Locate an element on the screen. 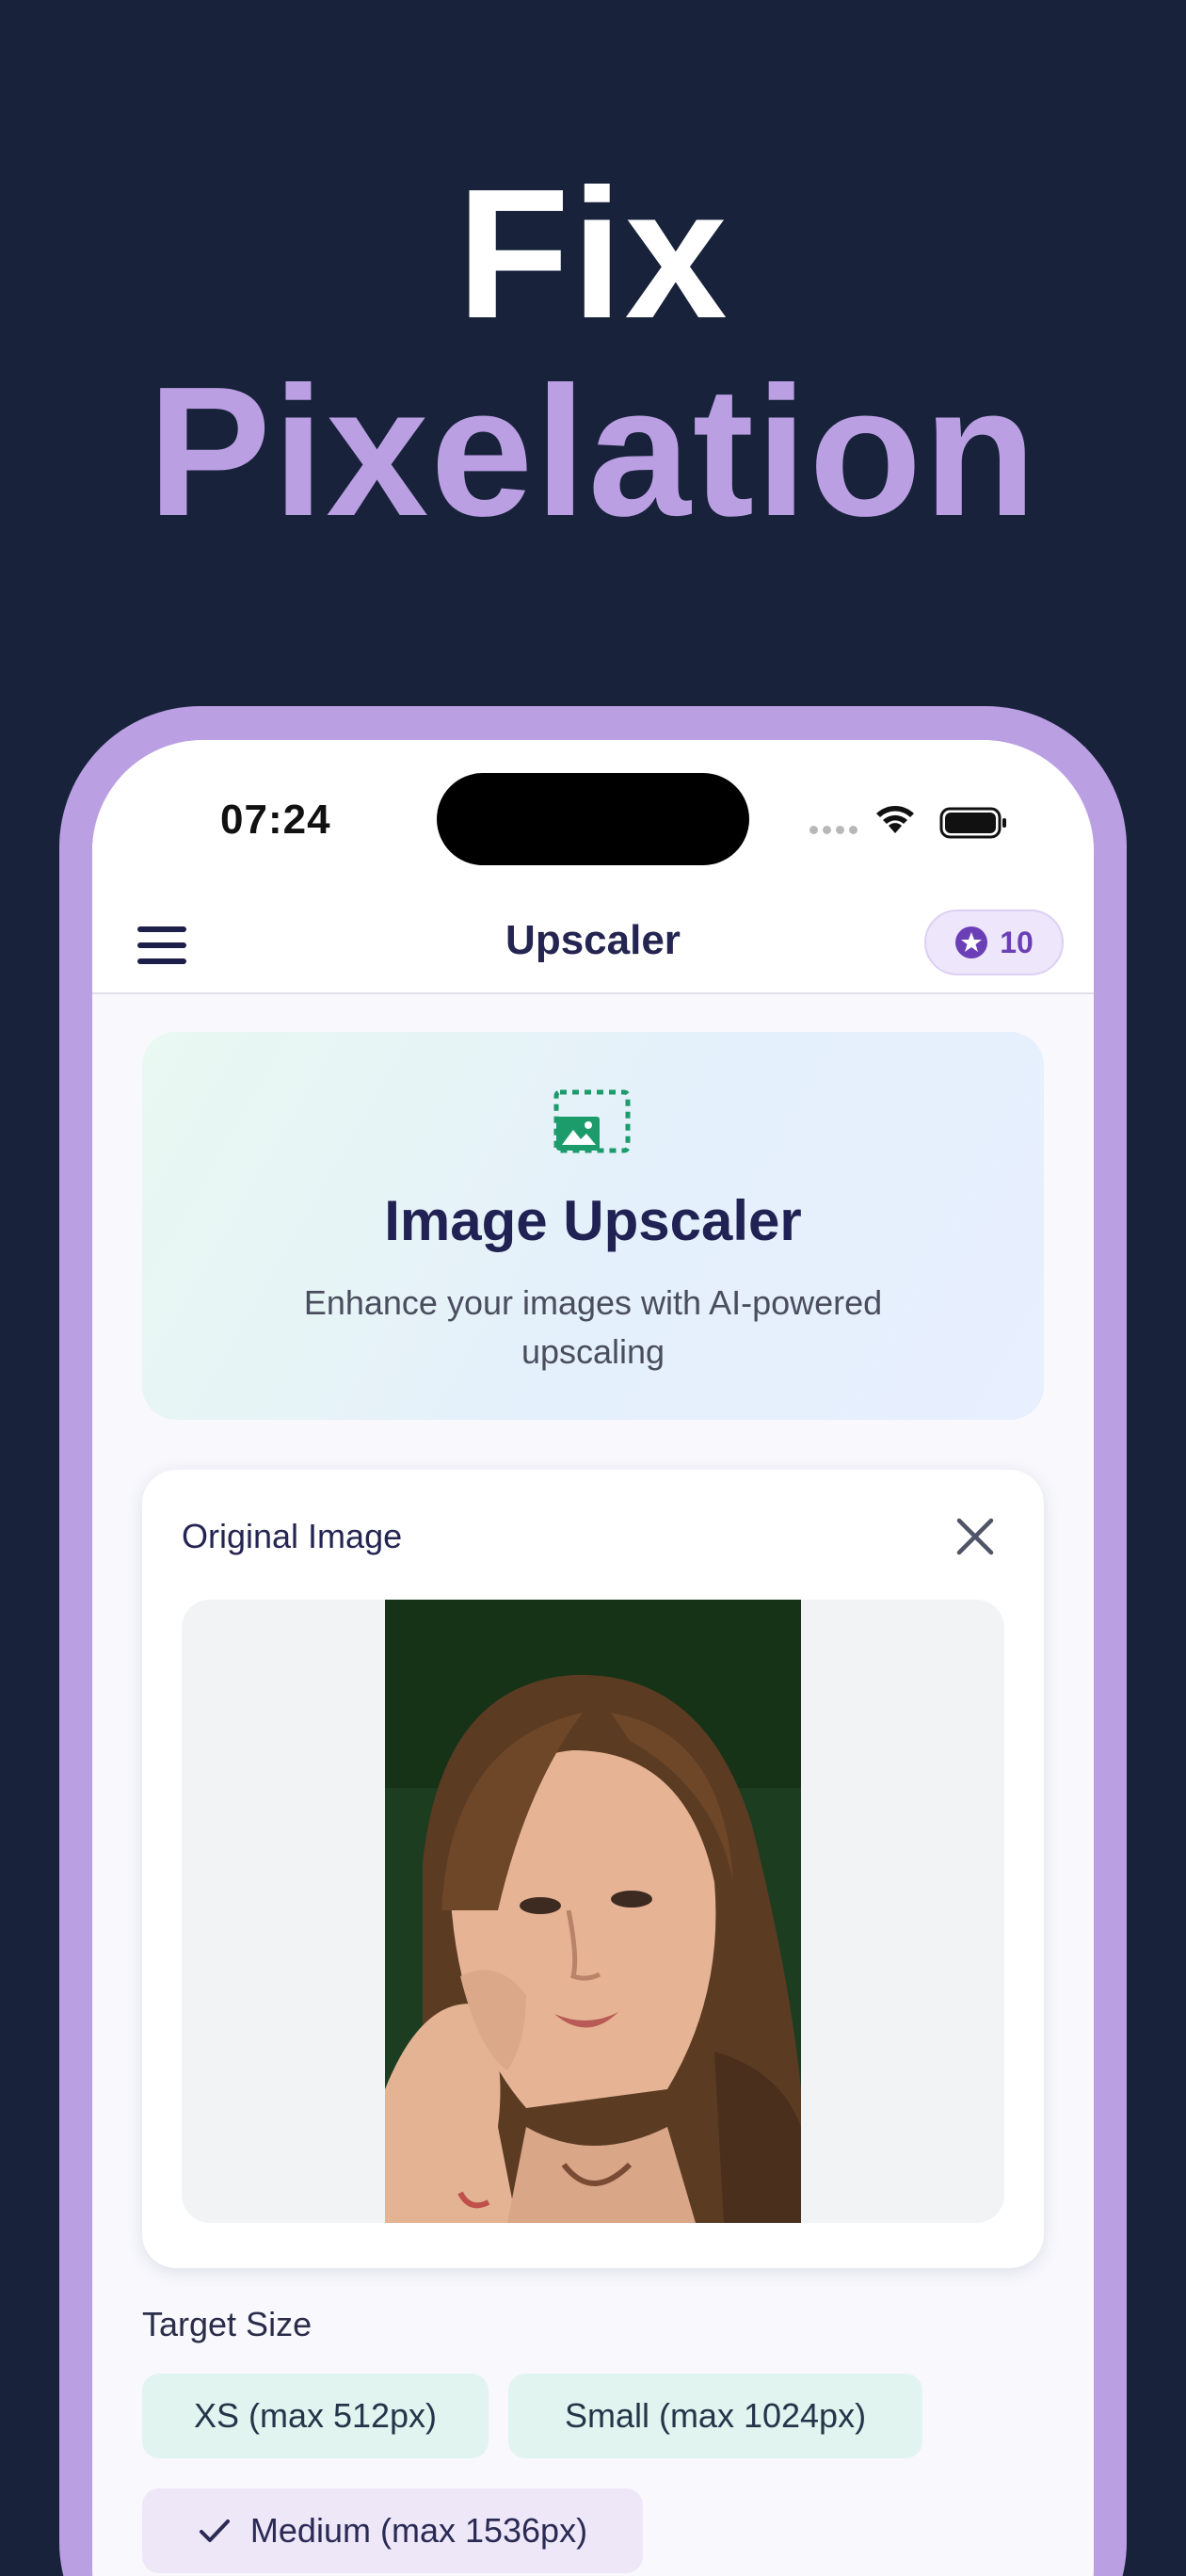 The height and width of the screenshot is (2576, 1186). card-title: Original Image is located at coordinates (292, 1536).